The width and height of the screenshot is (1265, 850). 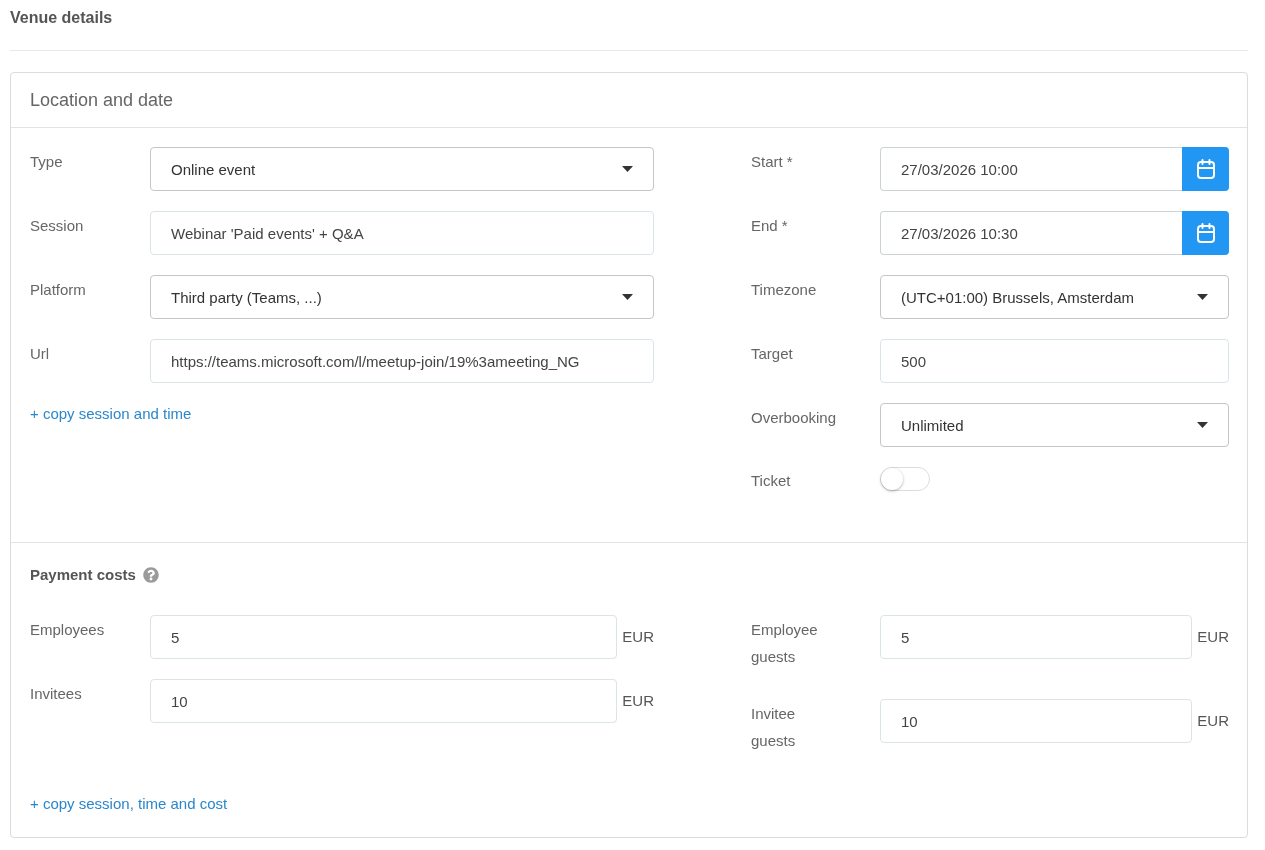 I want to click on field-label: Employees, so click(x=67, y=630).